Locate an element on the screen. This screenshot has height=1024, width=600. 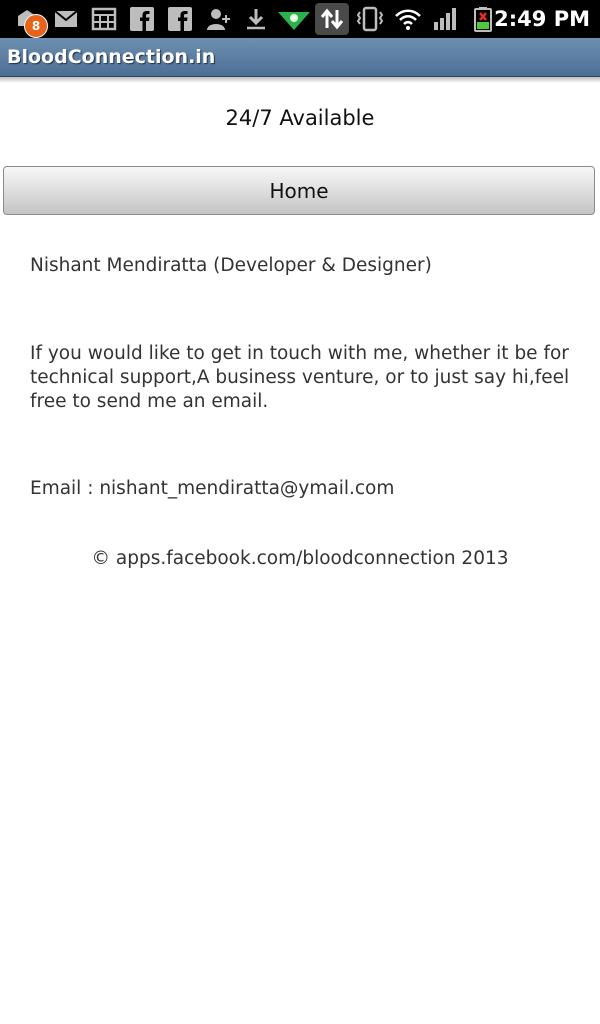
calendar-icon is located at coordinates (104, 19).